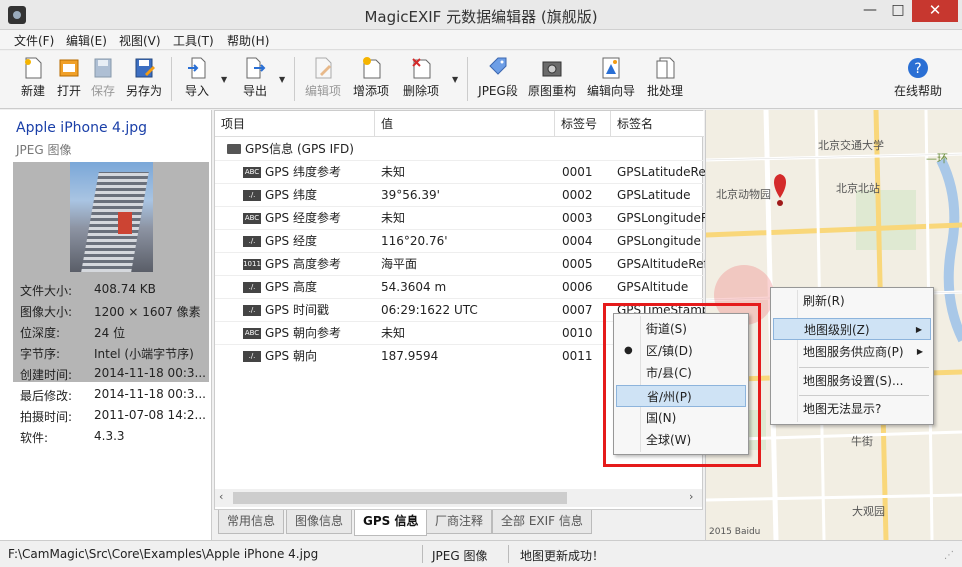 The width and height of the screenshot is (962, 567). What do you see at coordinates (898, 11) in the screenshot?
I see `maximize-button: □` at bounding box center [898, 11].